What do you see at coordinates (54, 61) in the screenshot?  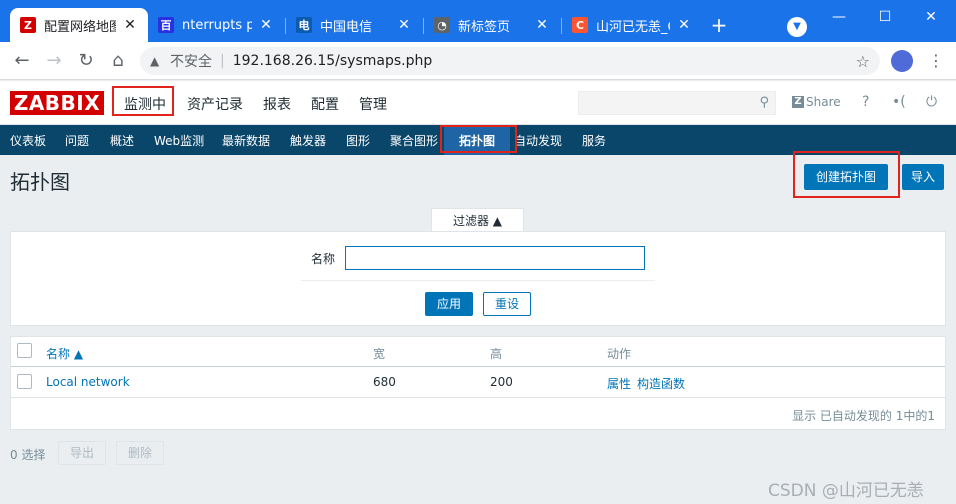 I see `forward-icon: →` at bounding box center [54, 61].